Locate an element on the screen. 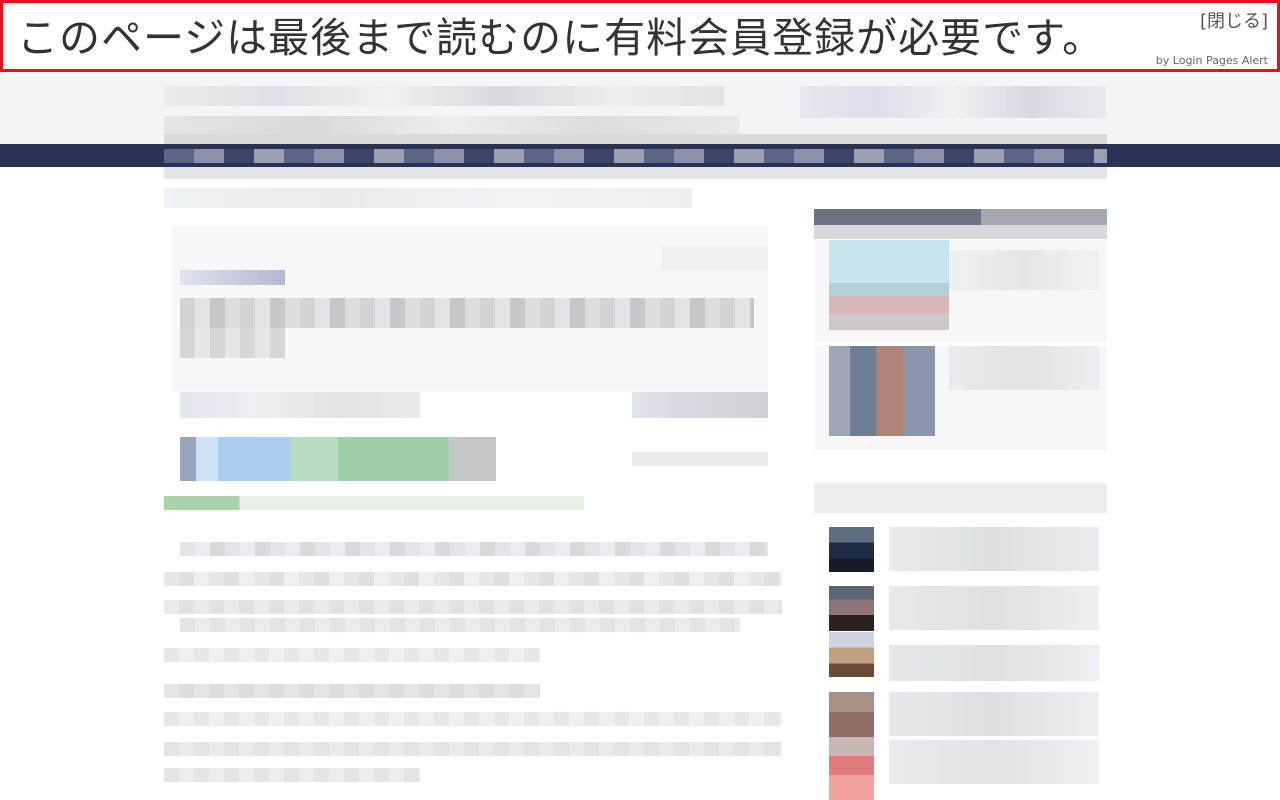 The height and width of the screenshot is (800, 1280). blurred-date is located at coordinates (715, 258).